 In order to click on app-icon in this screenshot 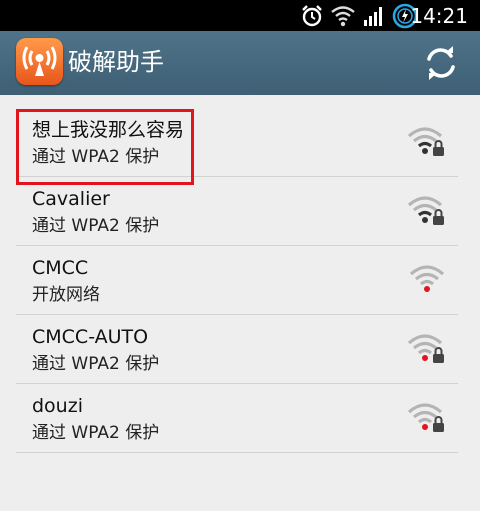, I will do `click(39, 61)`.